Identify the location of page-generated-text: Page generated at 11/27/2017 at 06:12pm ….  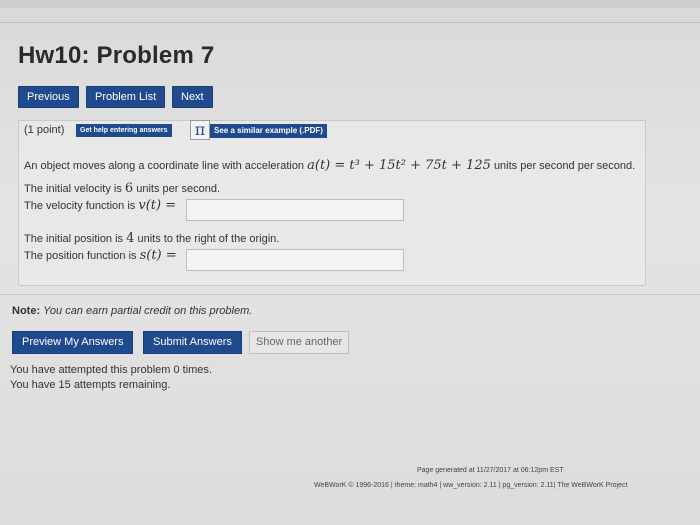
(490, 470).